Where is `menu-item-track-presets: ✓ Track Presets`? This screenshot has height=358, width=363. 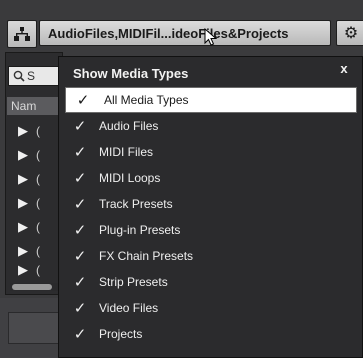 menu-item-track-presets: ✓ Track Presets is located at coordinates (210, 204).